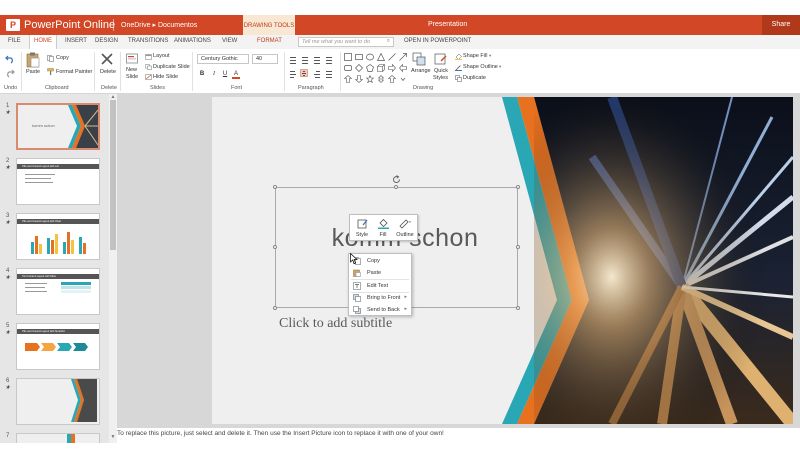  Describe the element at coordinates (58, 291) in the screenshot. I see `slide-thumbnail-4: Two Content Layout with Table` at that location.